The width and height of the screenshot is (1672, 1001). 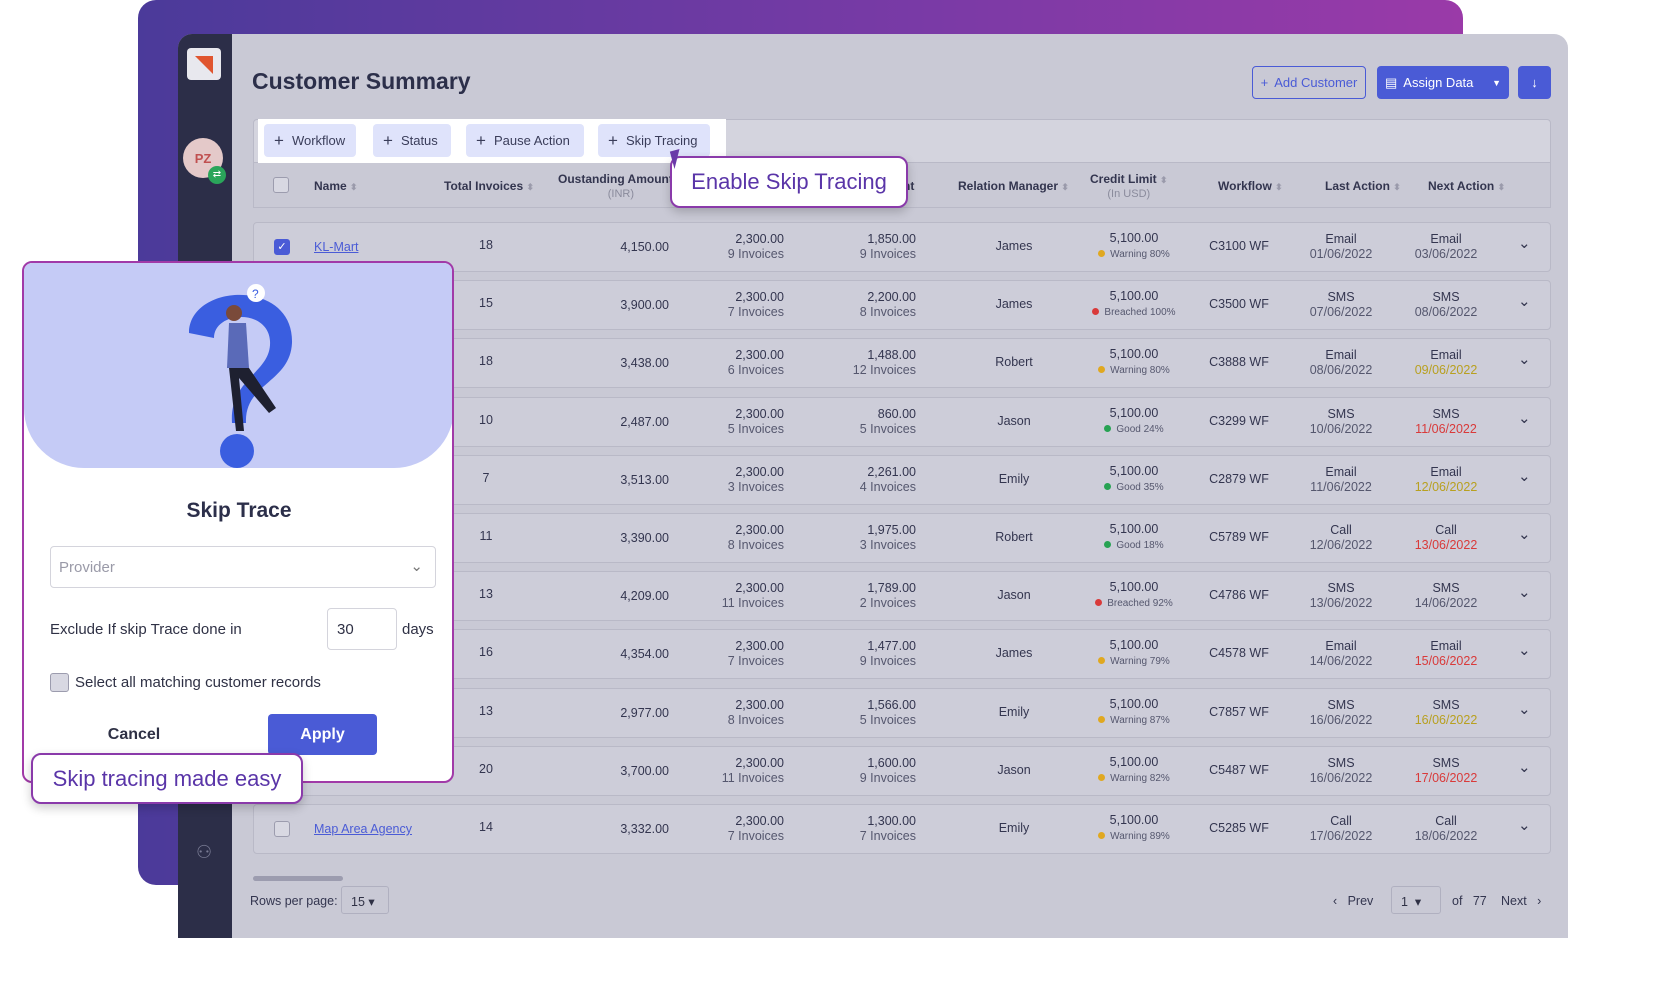 I want to click on amount-col5: 1,300.00 7 Invoices, so click(x=860, y=829).